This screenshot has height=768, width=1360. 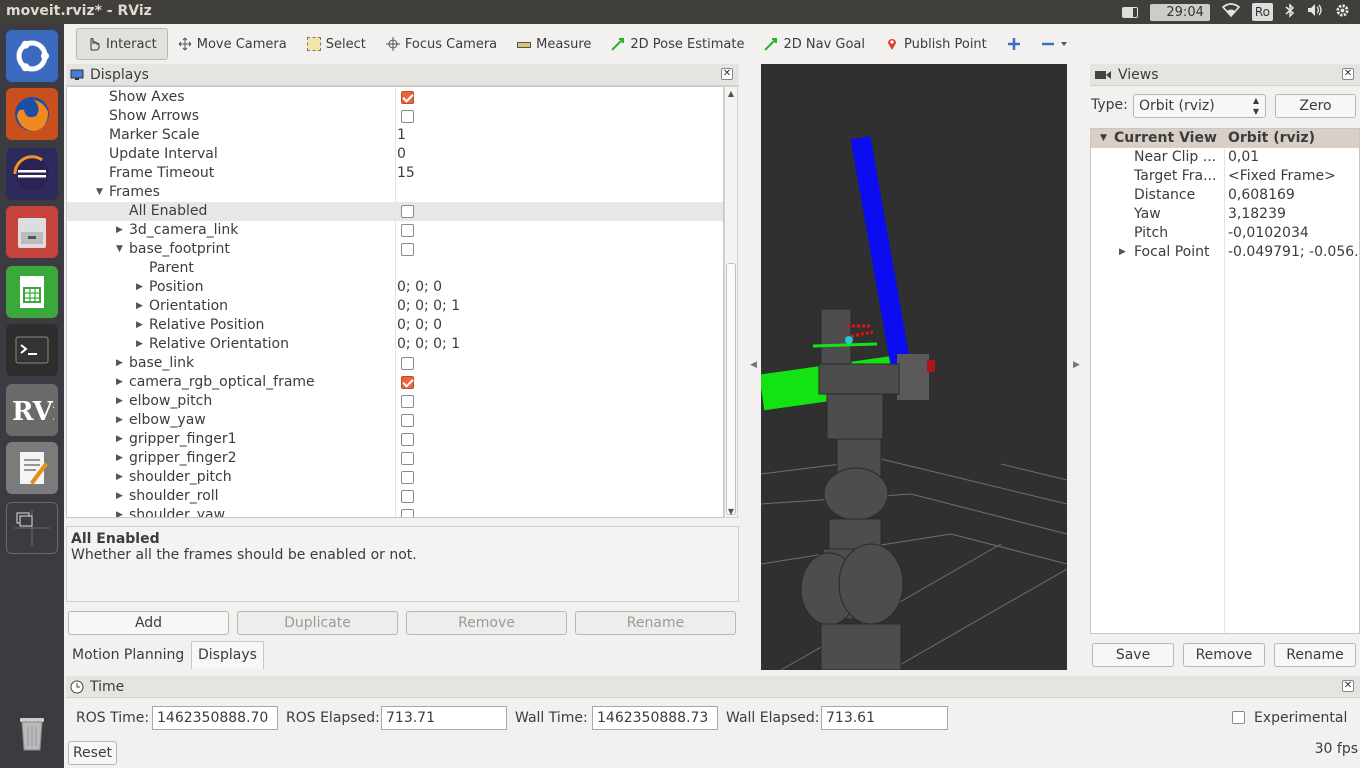 I want to click on display-property-row: ▶ elbow_yaw, so click(x=395, y=420).